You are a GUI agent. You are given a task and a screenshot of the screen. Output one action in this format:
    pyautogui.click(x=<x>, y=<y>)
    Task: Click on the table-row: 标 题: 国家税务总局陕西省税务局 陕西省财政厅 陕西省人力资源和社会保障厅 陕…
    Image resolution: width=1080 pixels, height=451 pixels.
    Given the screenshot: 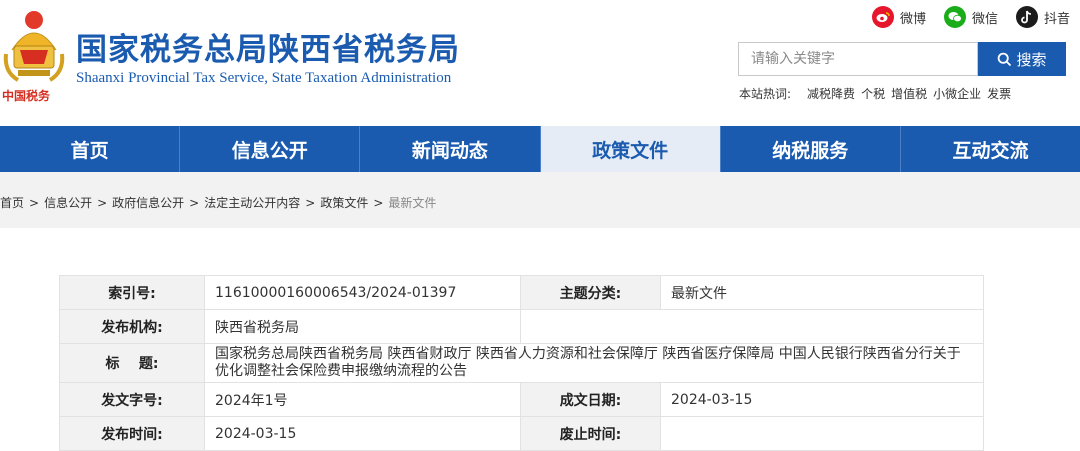 What is the action you would take?
    pyautogui.click(x=521, y=363)
    